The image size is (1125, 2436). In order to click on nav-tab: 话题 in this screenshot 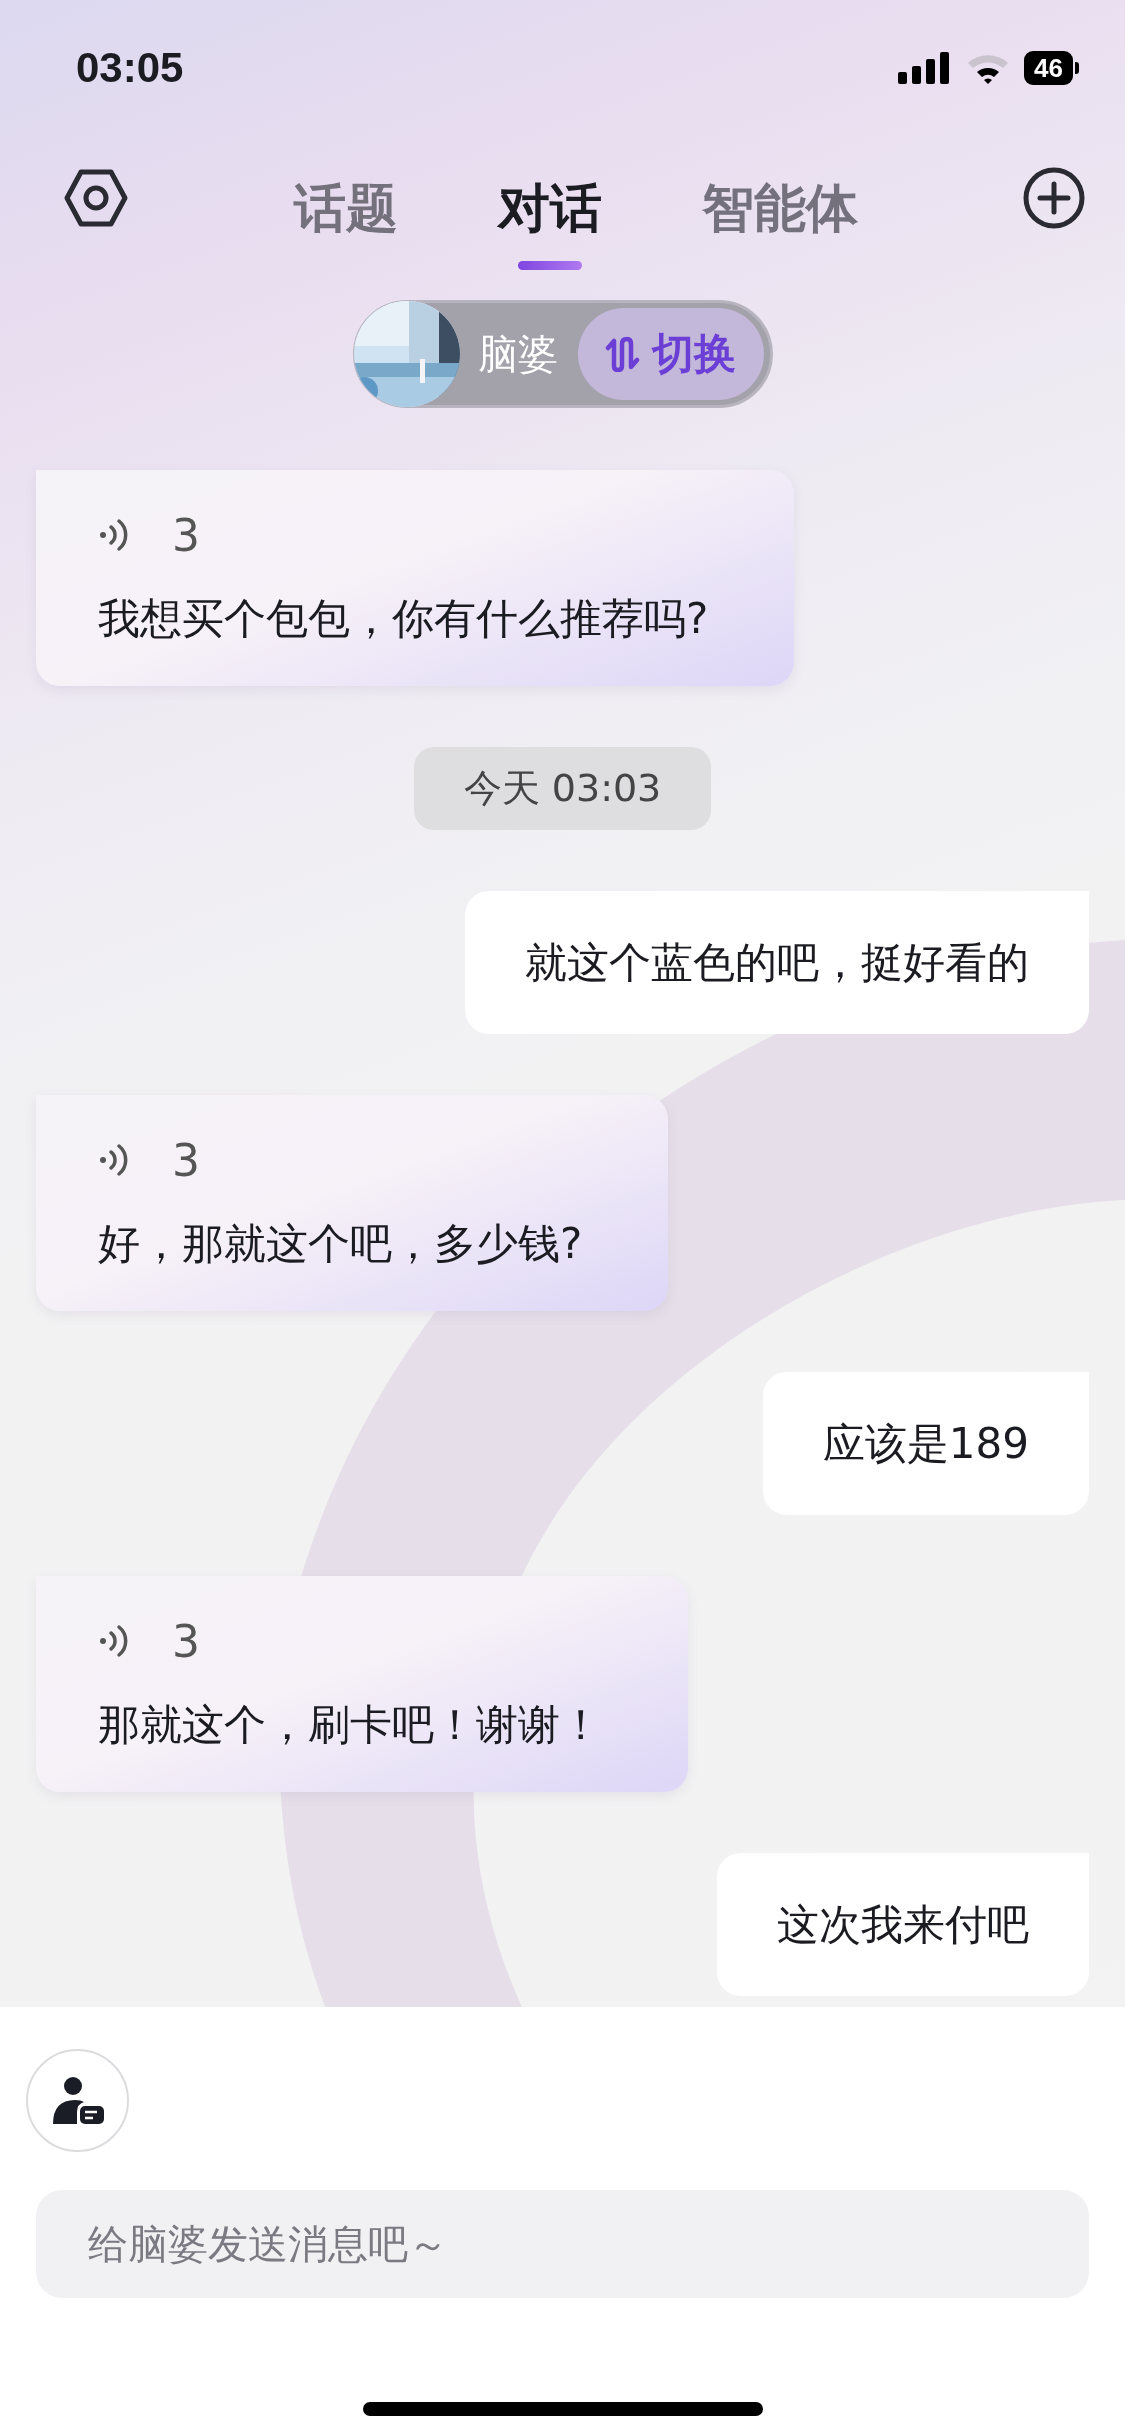, I will do `click(345, 207)`.